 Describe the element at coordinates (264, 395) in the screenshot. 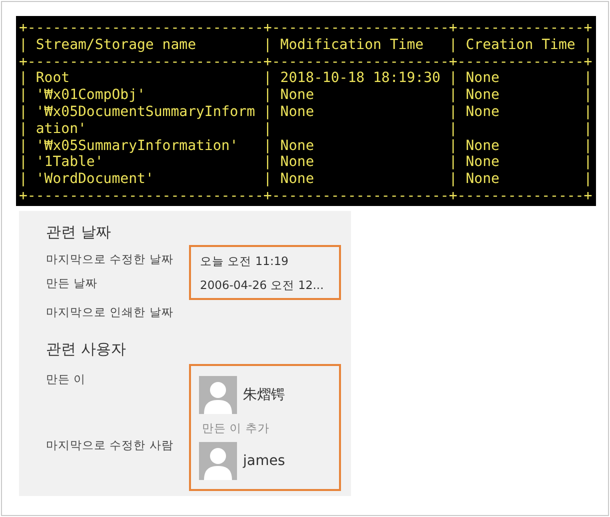

I see `person-name: 朱熠锷` at that location.